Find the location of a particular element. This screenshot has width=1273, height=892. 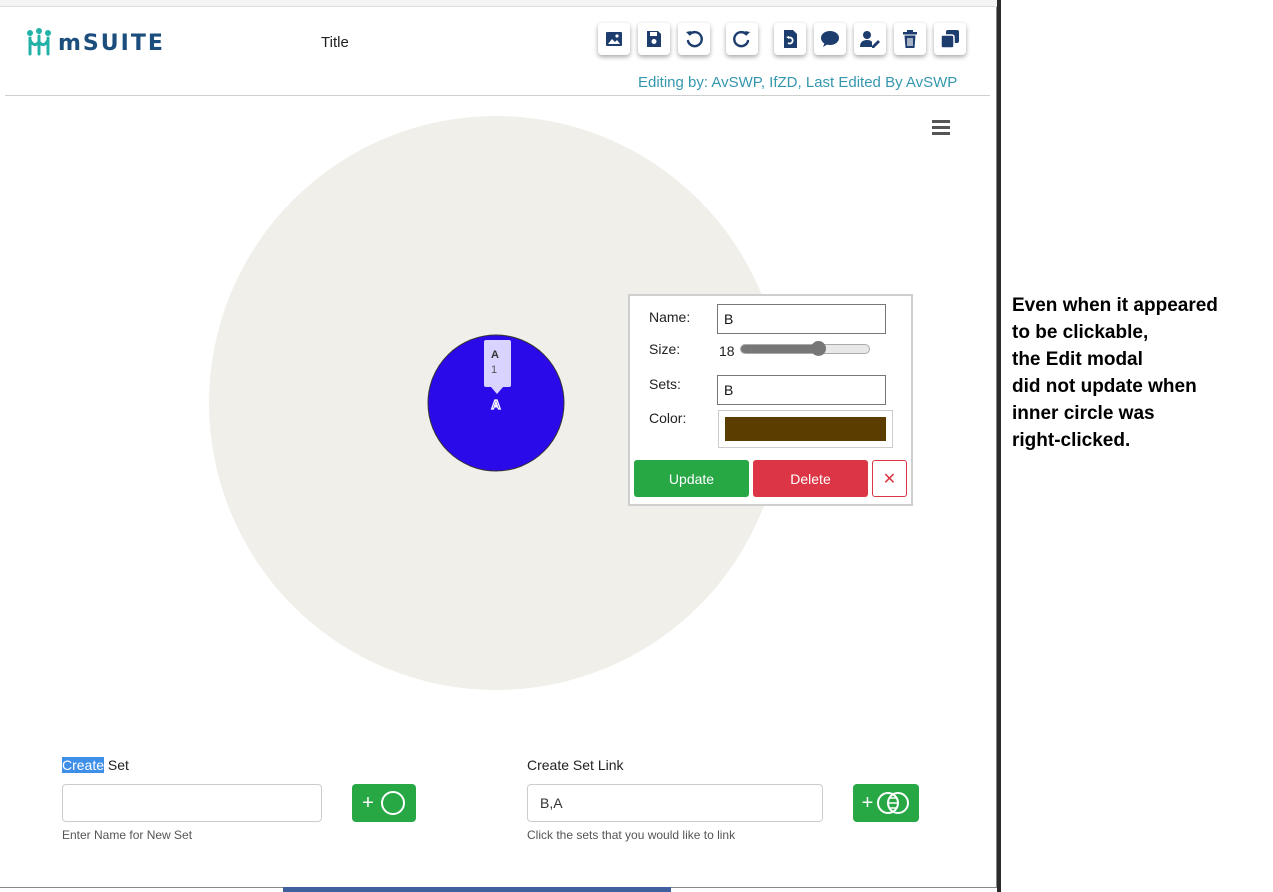

tooltip-set-name: A is located at coordinates (495, 355).